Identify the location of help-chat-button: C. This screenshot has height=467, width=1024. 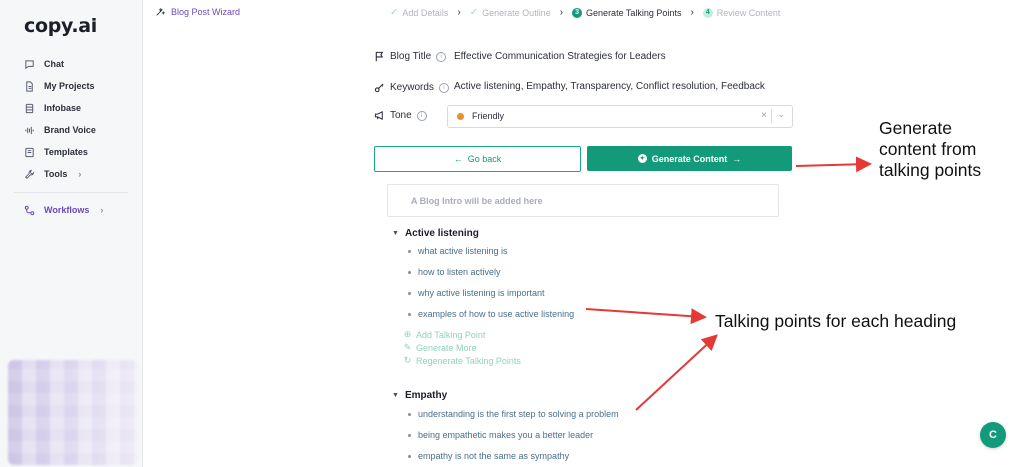
(993, 435).